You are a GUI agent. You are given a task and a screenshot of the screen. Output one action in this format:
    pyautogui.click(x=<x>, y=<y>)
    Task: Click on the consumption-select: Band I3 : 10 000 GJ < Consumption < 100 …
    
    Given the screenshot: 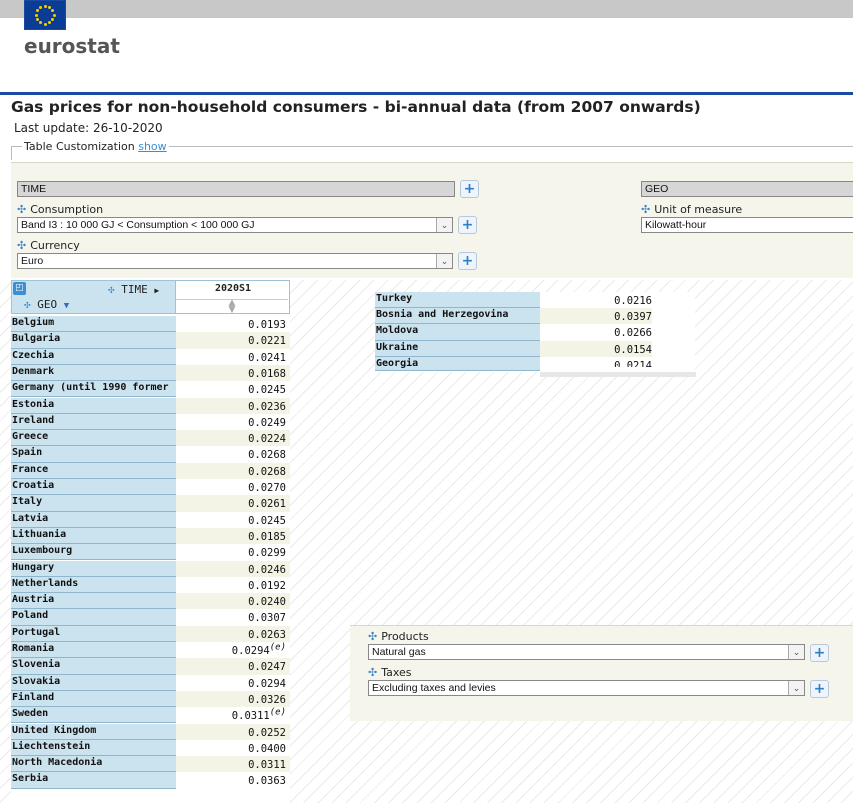 What is the action you would take?
    pyautogui.click(x=235, y=225)
    